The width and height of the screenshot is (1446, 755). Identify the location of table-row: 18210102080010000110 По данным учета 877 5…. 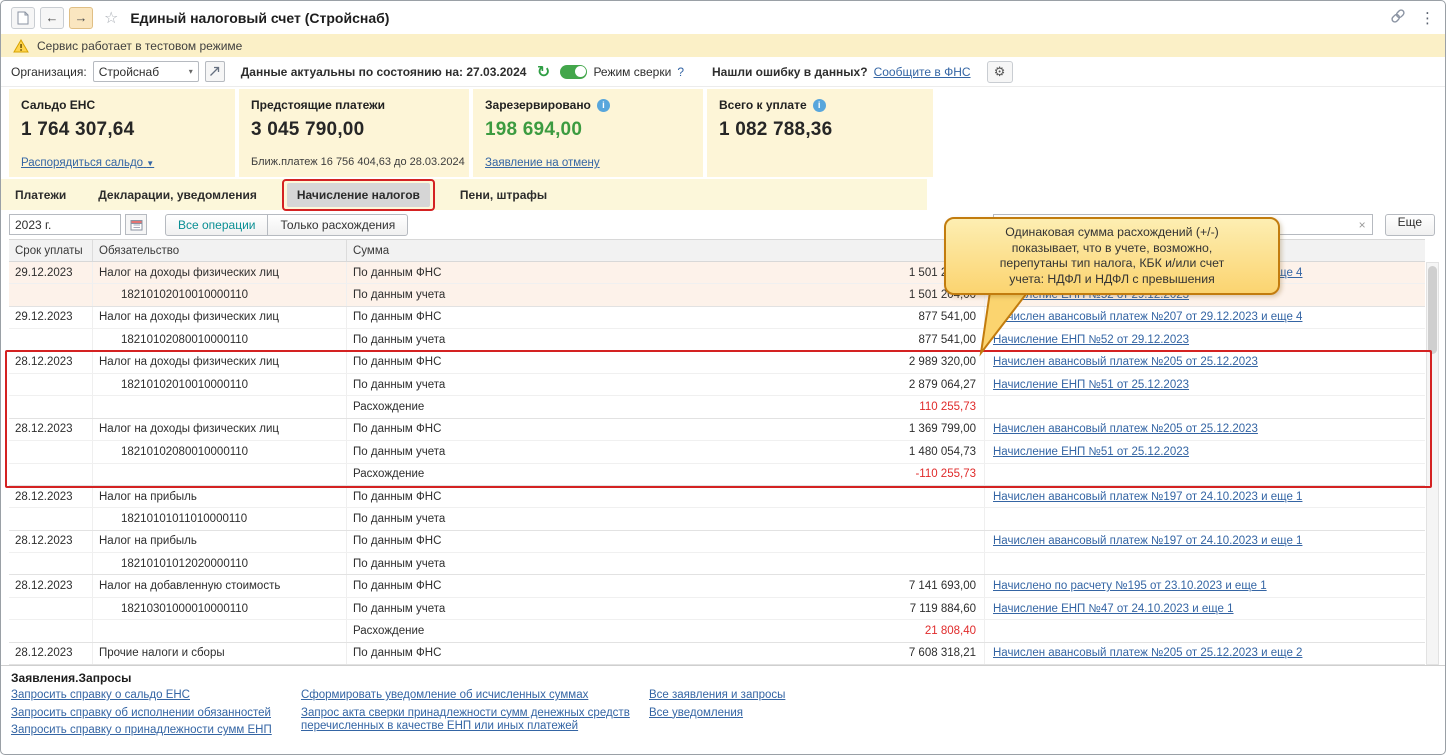
(717, 340).